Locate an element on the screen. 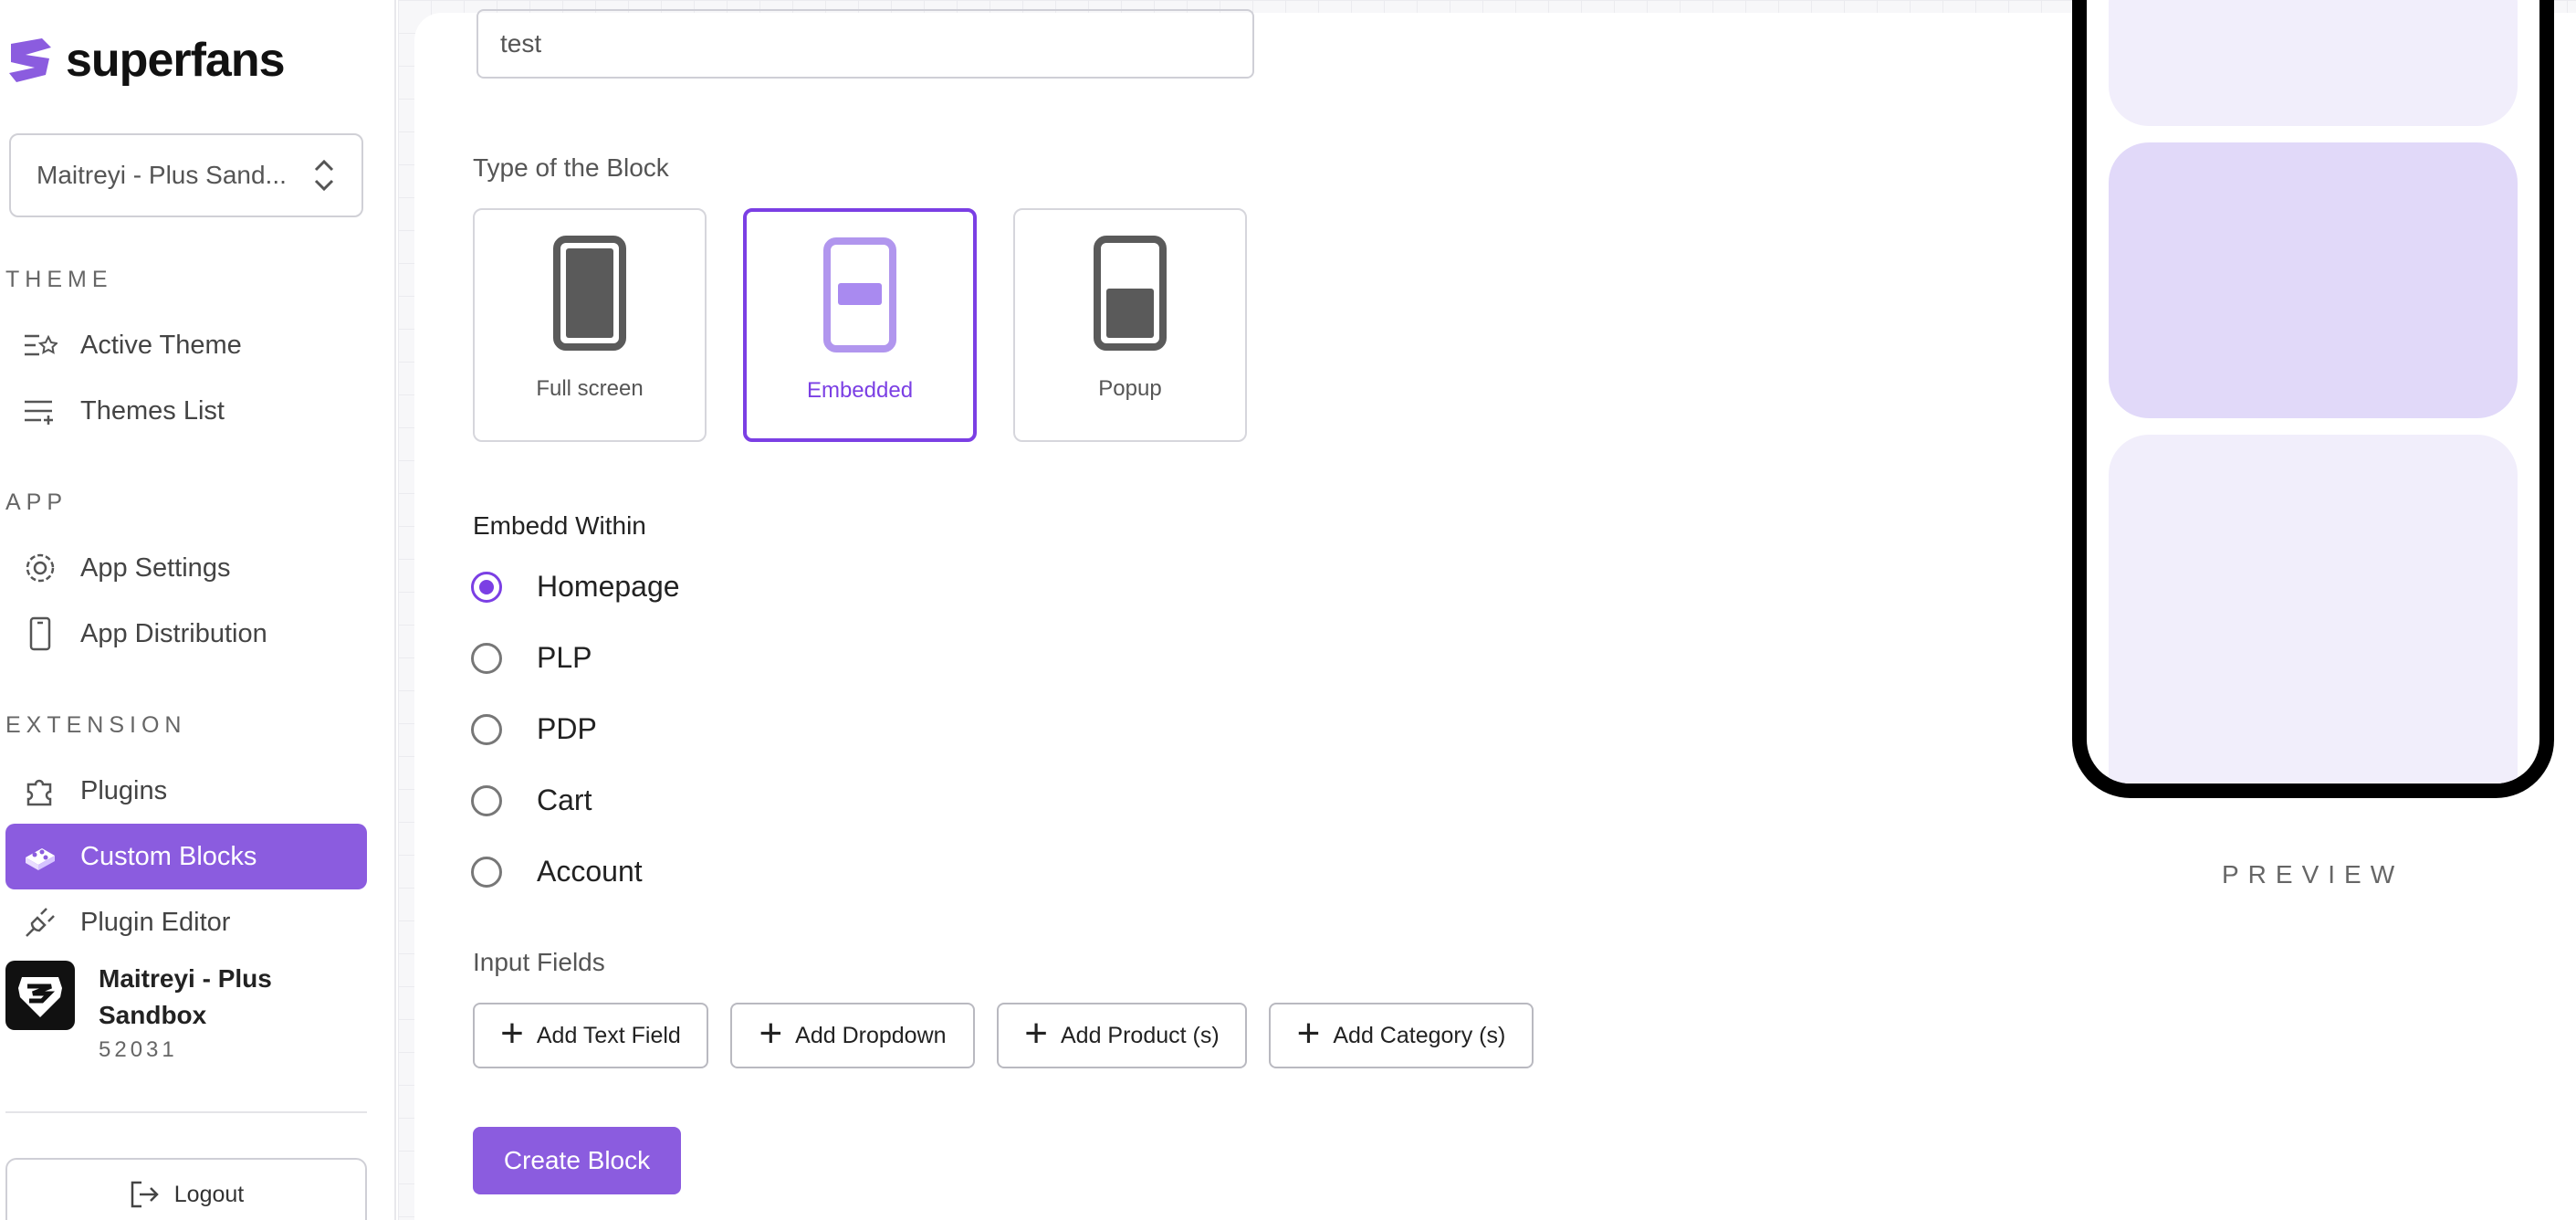 The image size is (2576, 1220). embed-option-plp: PLP is located at coordinates (531, 658).